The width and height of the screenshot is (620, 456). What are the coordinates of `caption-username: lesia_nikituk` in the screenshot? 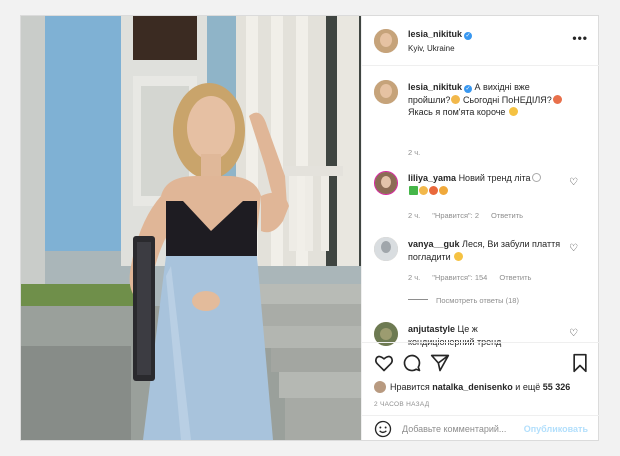 It's located at (435, 87).